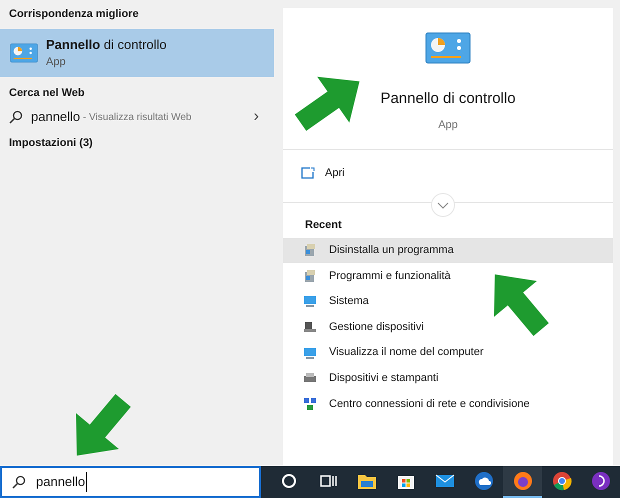  I want to click on chrome-icon, so click(562, 481).